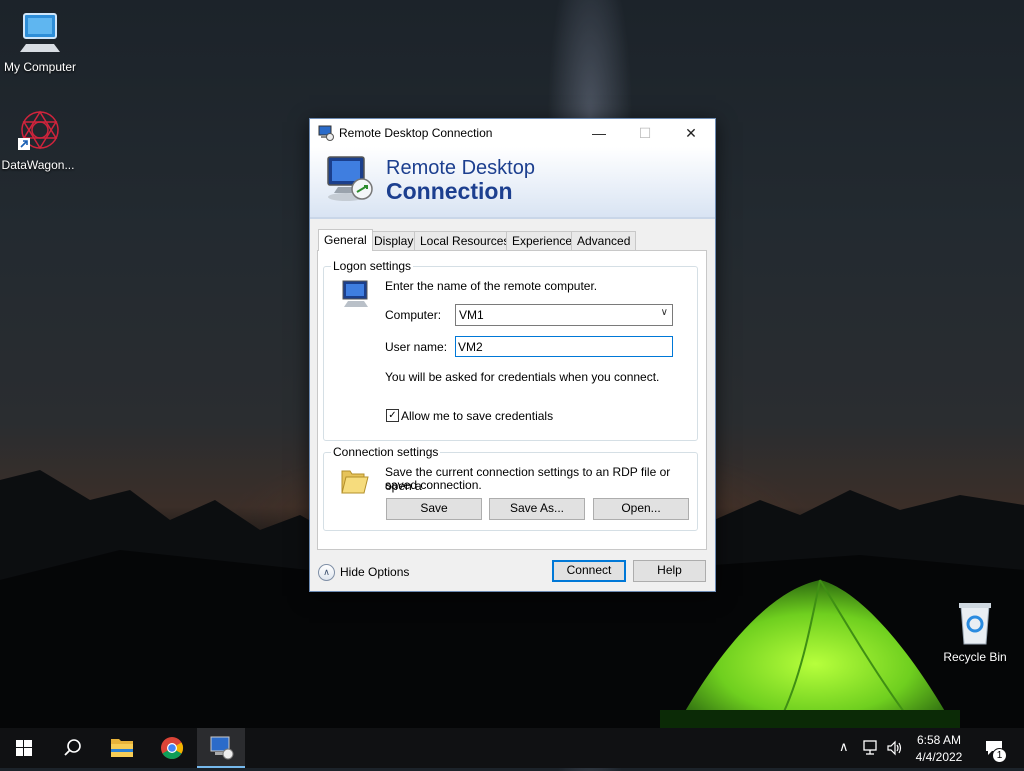  Describe the element at coordinates (975, 624) in the screenshot. I see `recycle-bin-icon` at that location.